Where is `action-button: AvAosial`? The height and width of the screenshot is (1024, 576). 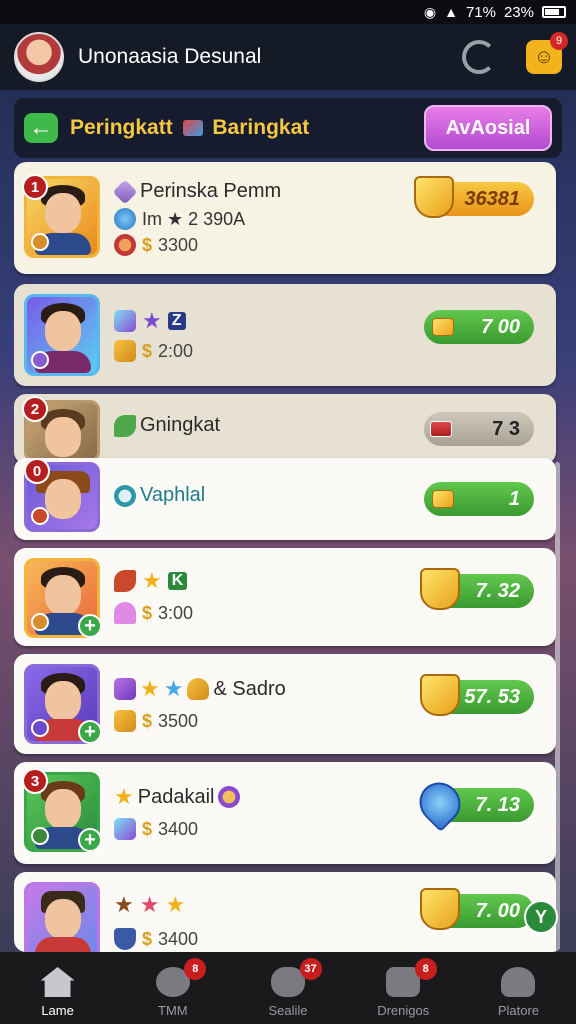 action-button: AvAosial is located at coordinates (488, 128).